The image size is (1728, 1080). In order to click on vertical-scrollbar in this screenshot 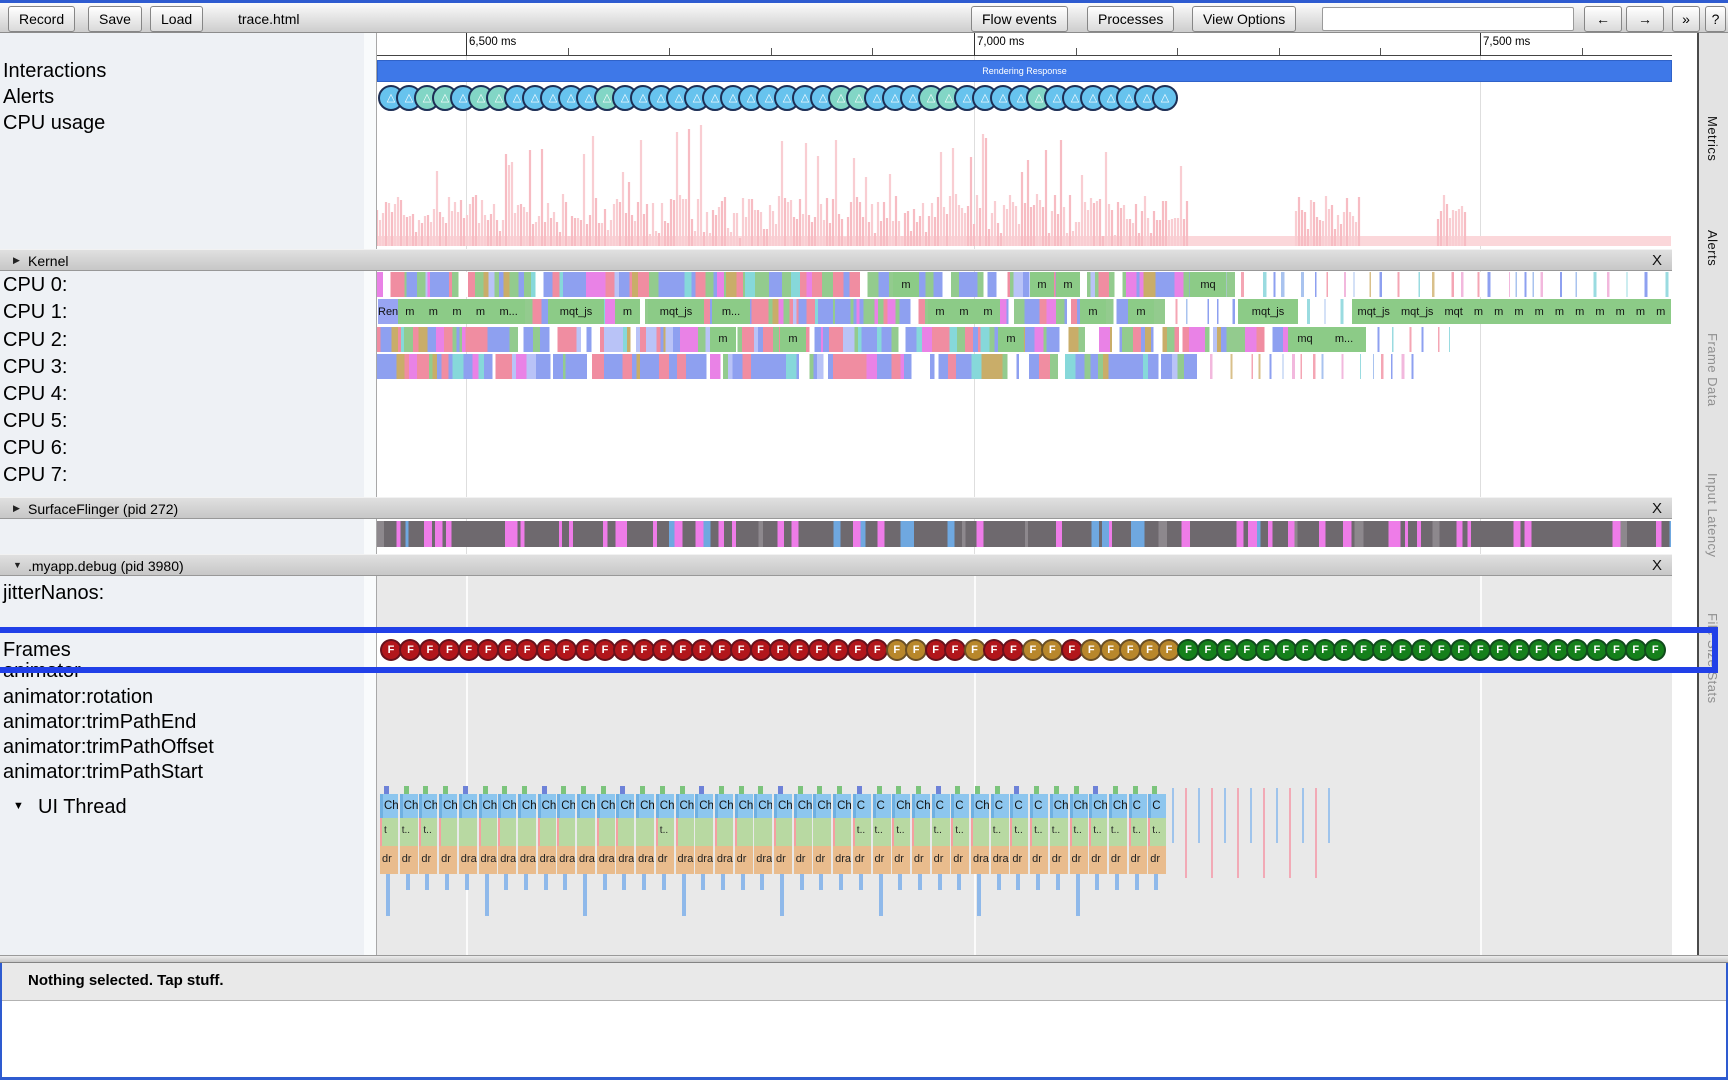, I will do `click(1684, 494)`.